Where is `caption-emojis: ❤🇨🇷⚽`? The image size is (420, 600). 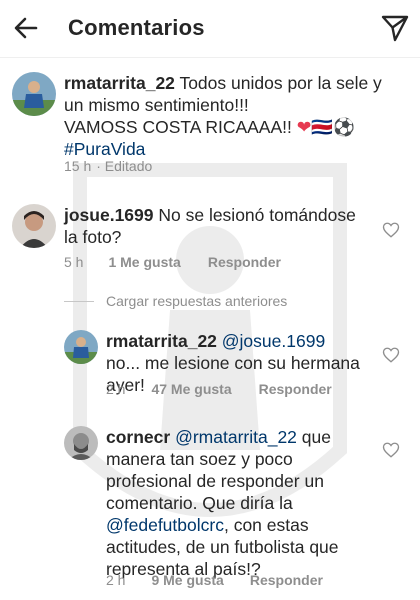
caption-emojis: ❤🇨🇷⚽ is located at coordinates (325, 127).